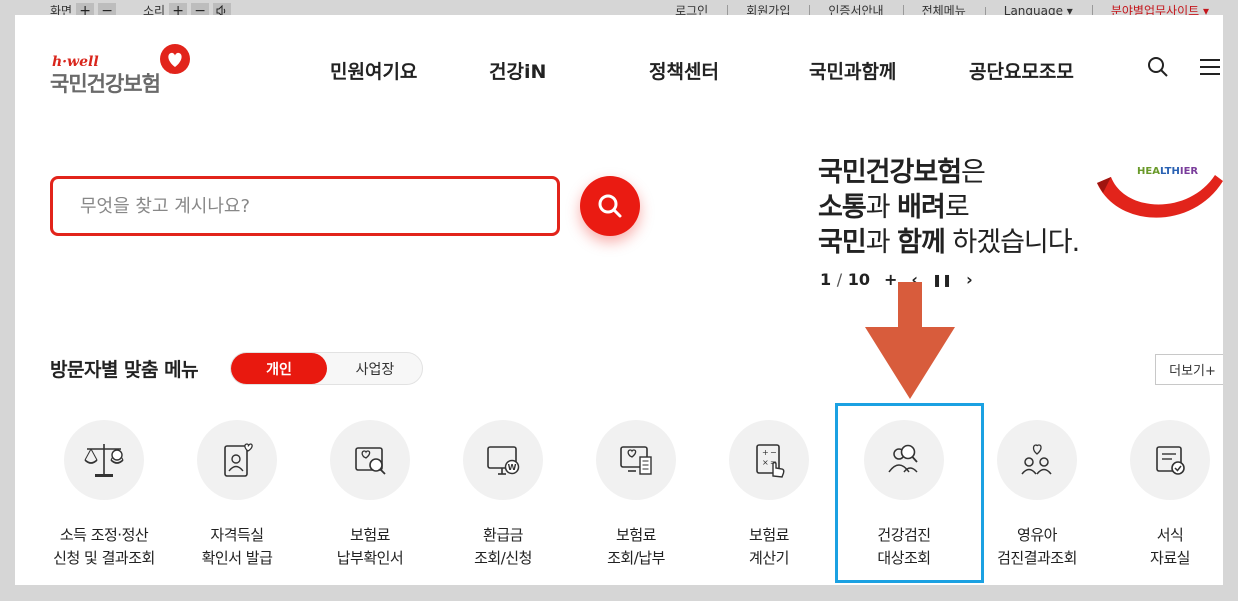  I want to click on search-button, so click(610, 206).